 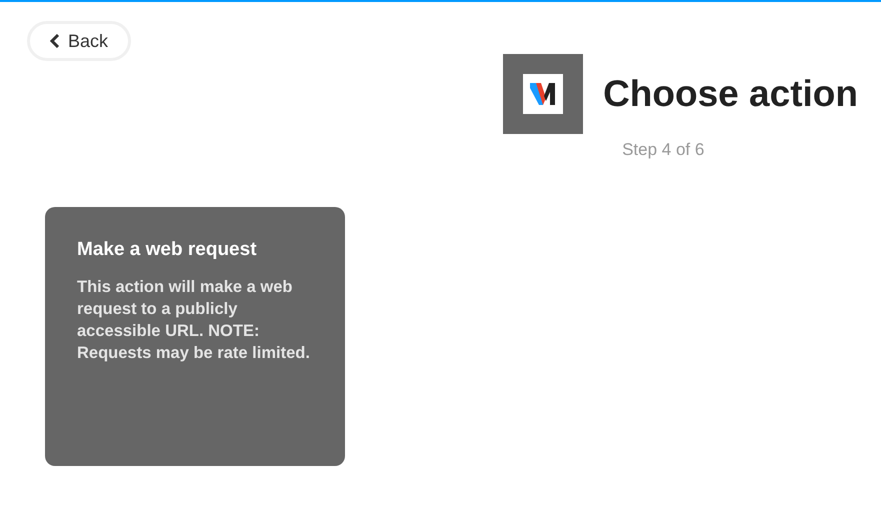 I want to click on chevron-left-icon, so click(x=55, y=41).